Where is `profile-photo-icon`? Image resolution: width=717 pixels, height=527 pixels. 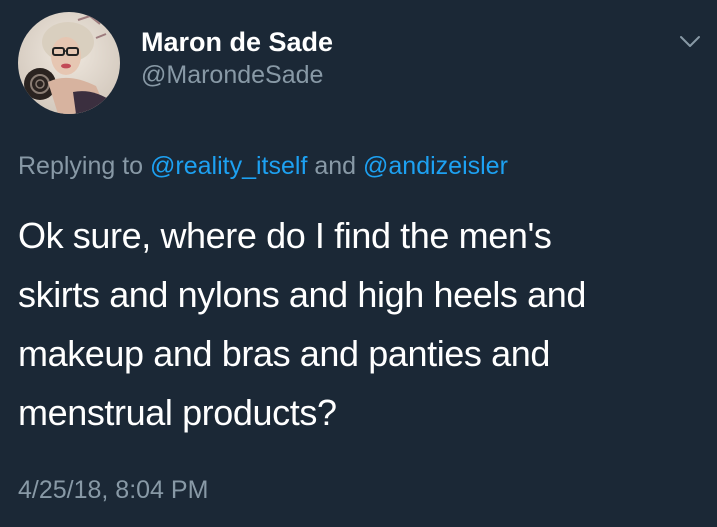
profile-photo-icon is located at coordinates (69, 63).